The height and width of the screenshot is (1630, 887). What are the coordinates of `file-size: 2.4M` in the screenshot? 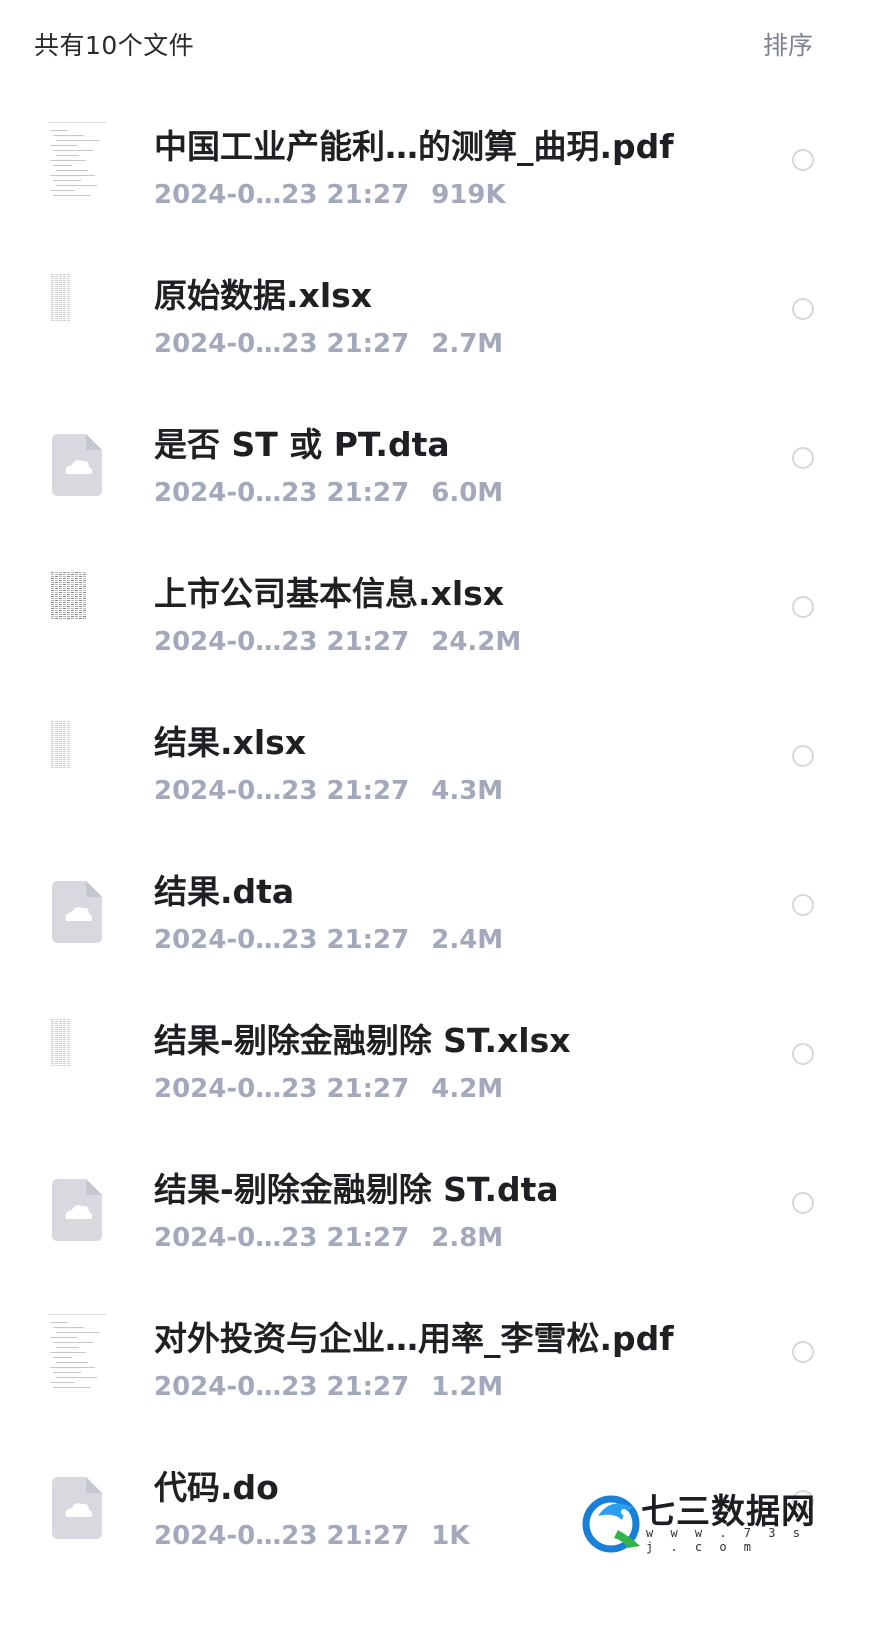 It's located at (467, 940).